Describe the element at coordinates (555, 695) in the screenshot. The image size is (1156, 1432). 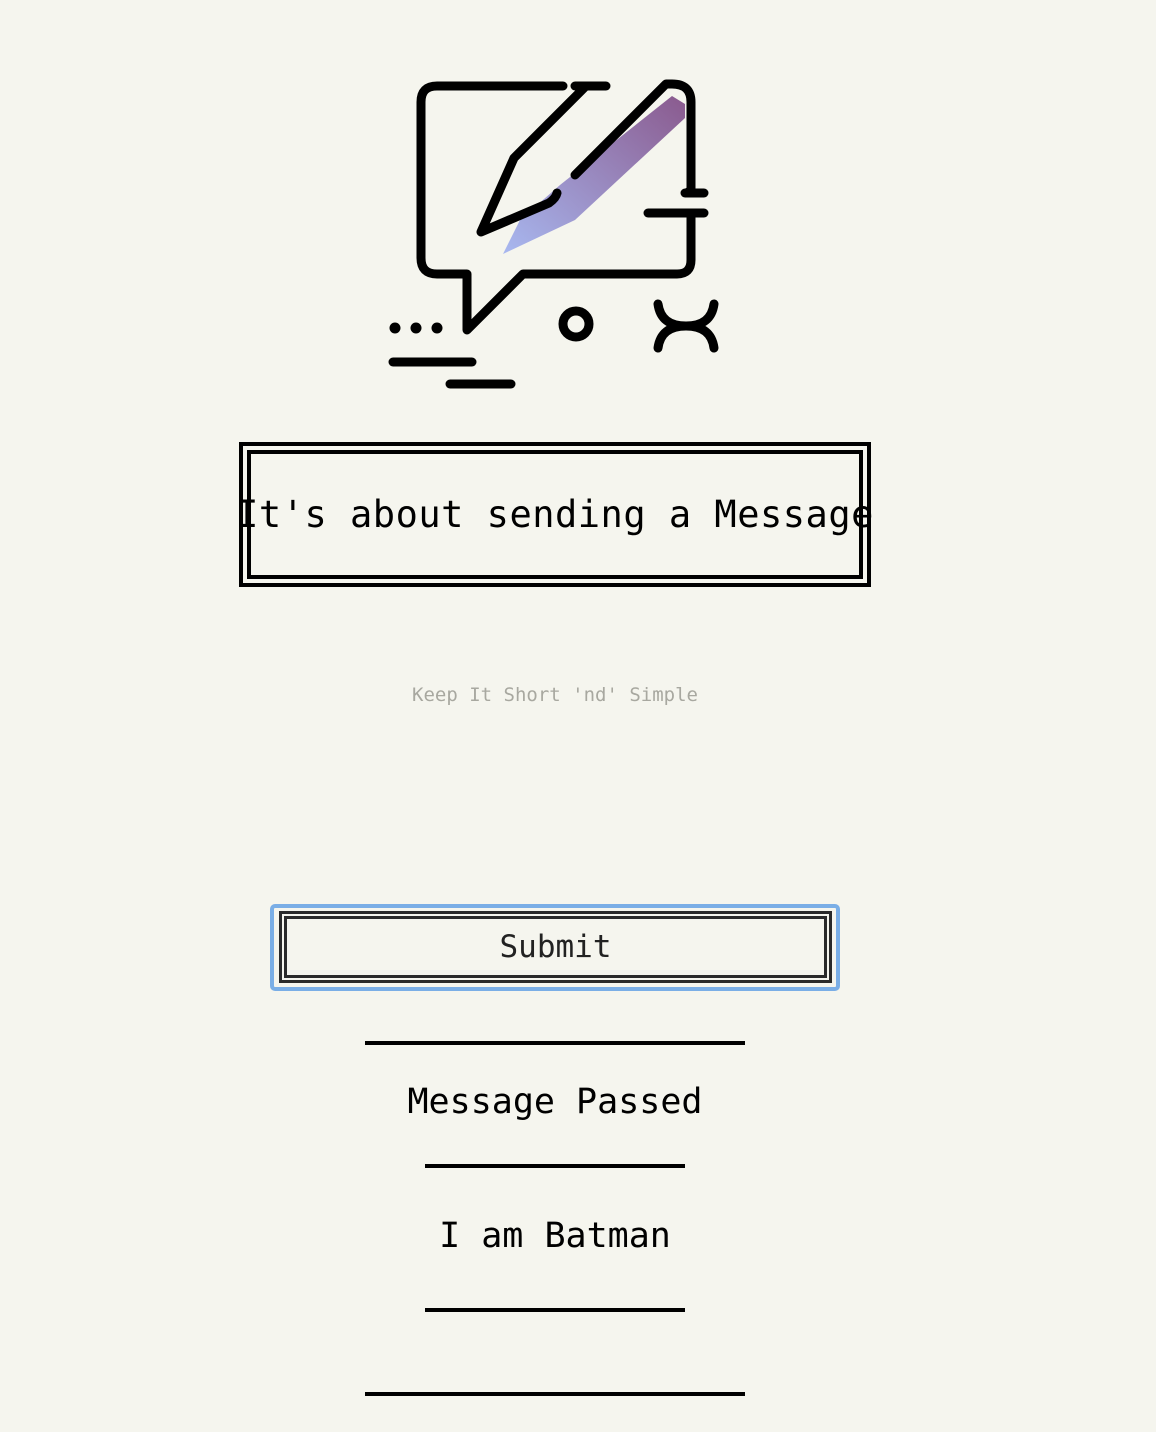
I see `message-input` at that location.